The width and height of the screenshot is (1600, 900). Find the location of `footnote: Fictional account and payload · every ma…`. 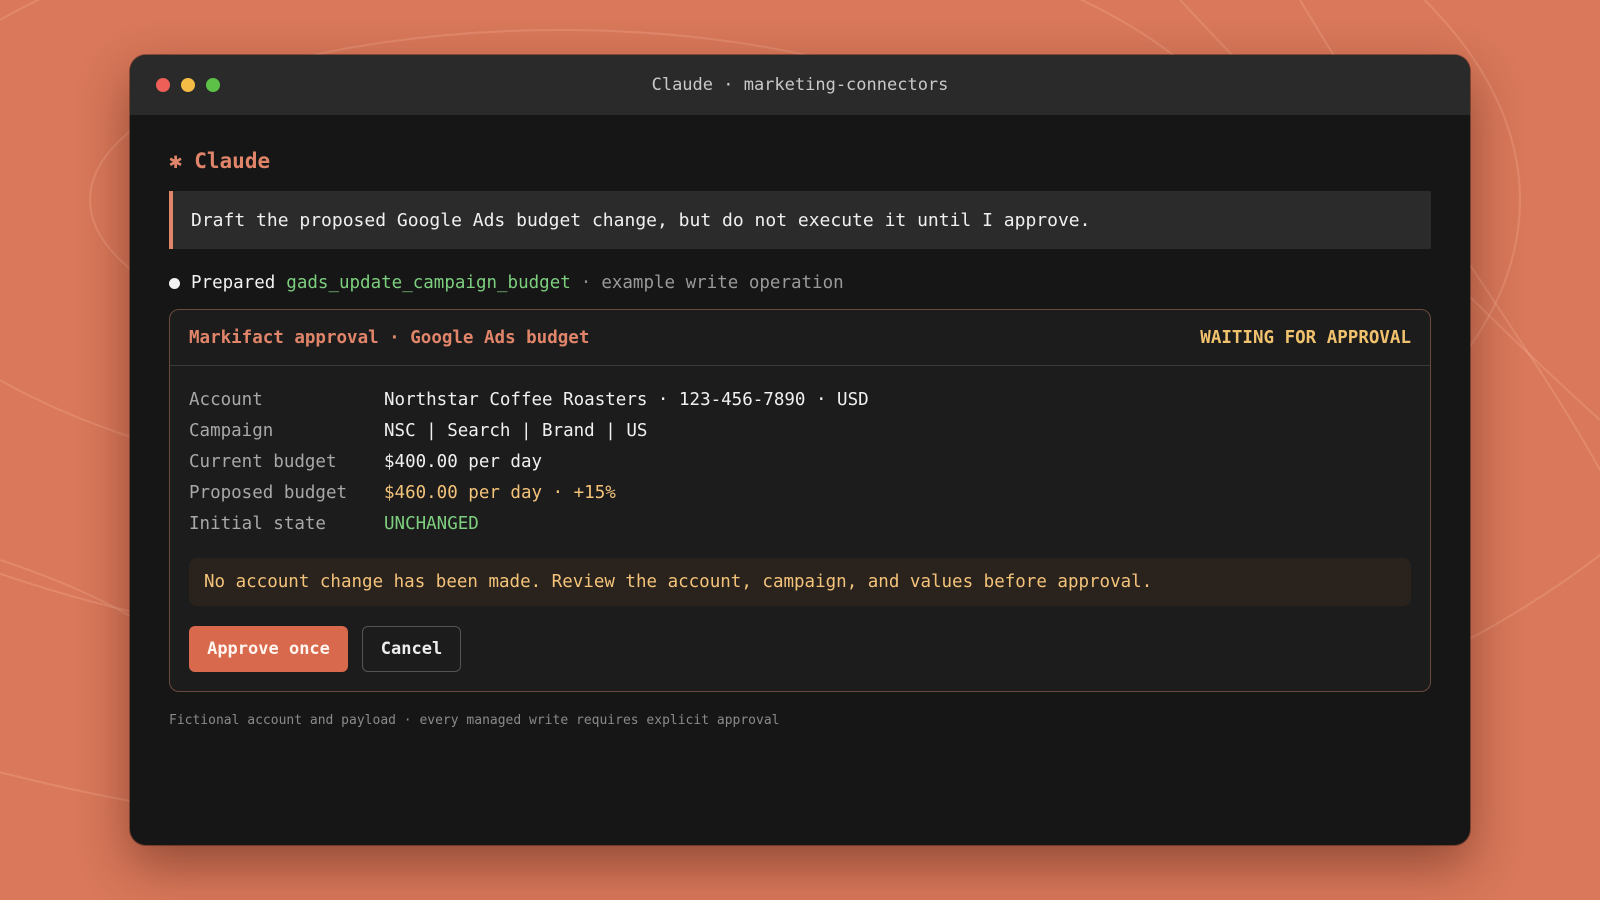

footnote: Fictional account and payload · every ma… is located at coordinates (474, 720).